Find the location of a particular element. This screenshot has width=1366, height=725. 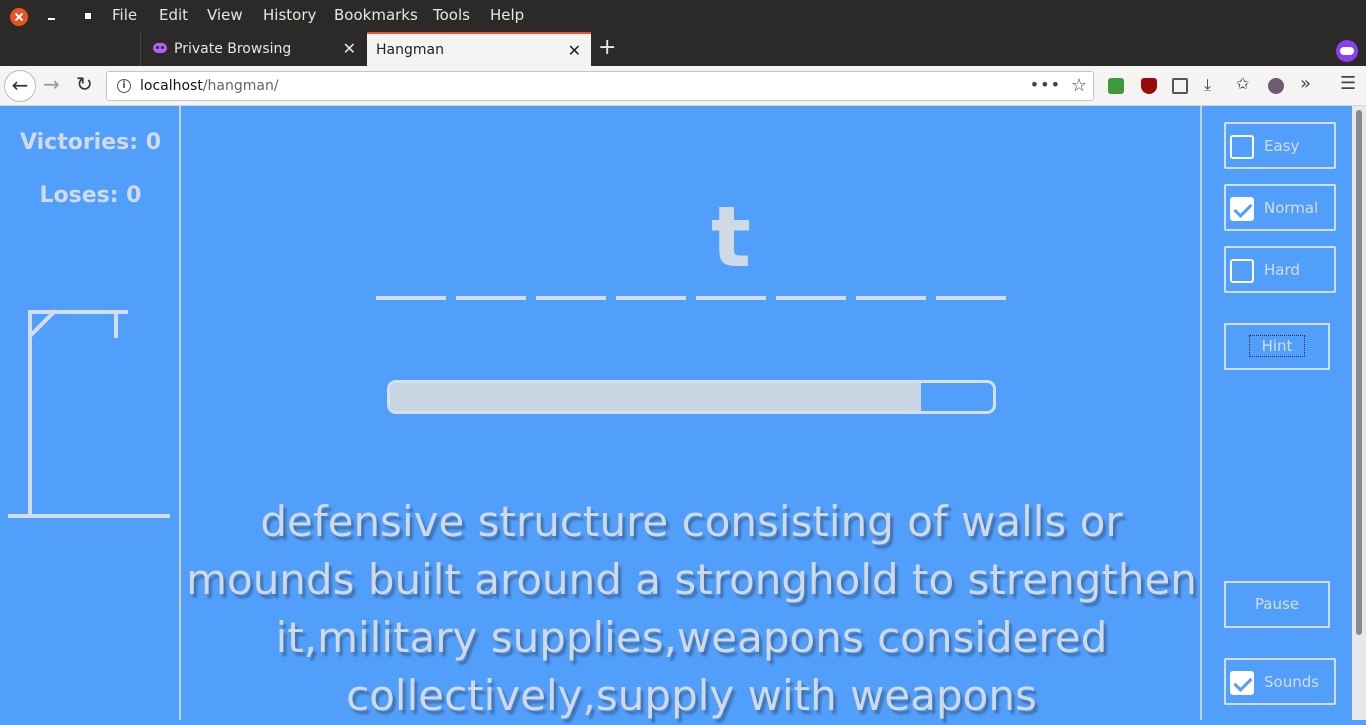

menu-file: File is located at coordinates (124, 15).